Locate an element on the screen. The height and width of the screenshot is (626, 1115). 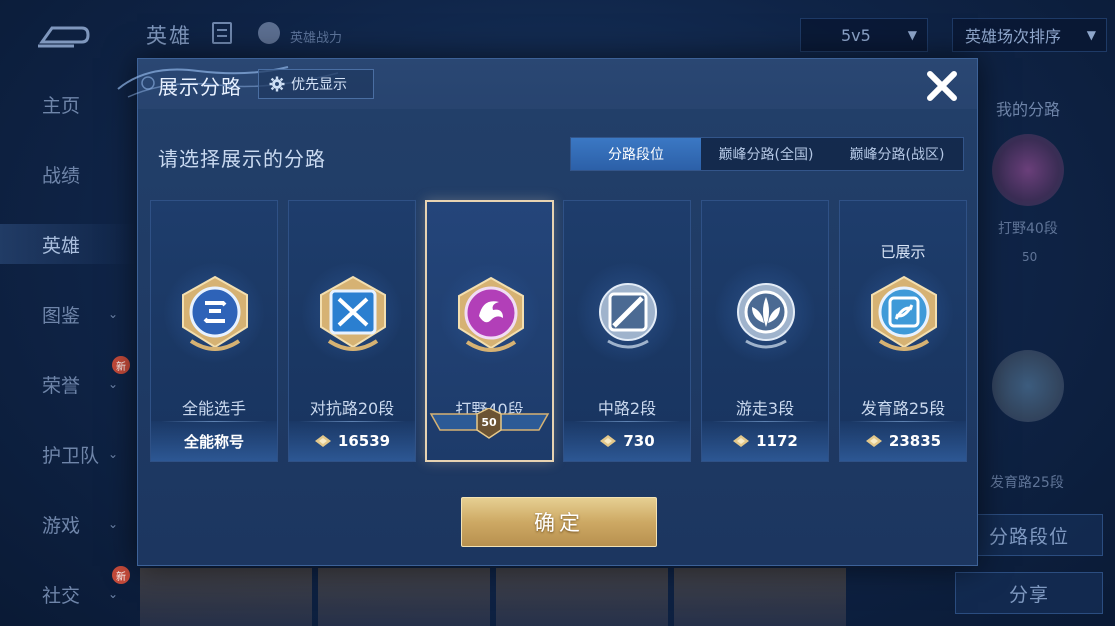
allround-title: 全能称号 is located at coordinates (213, 441).